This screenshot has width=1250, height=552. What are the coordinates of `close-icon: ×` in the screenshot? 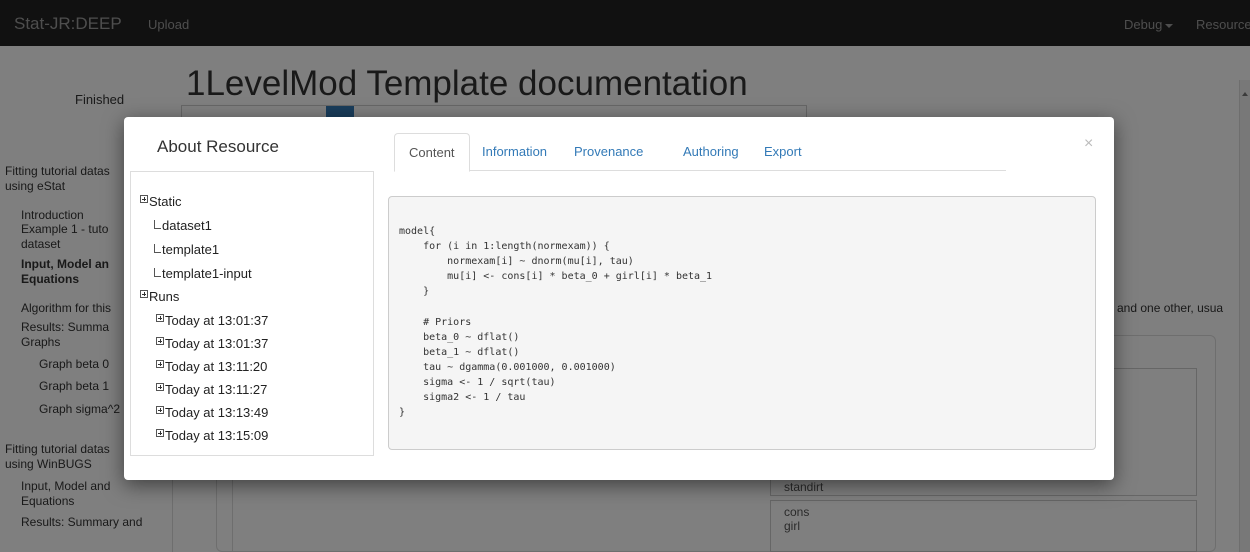 It's located at (1088, 144).